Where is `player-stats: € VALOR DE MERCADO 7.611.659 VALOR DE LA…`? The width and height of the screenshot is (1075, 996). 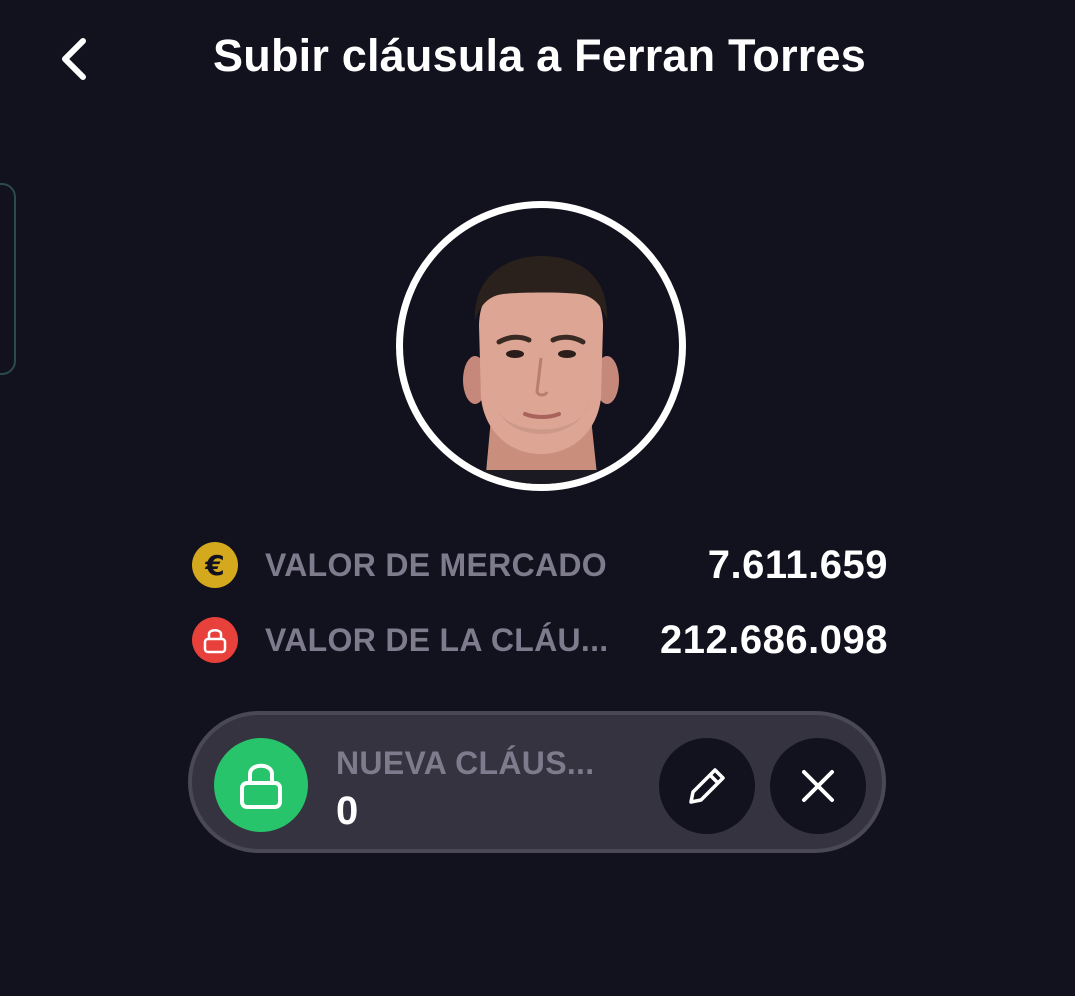
player-stats: € VALOR DE MERCADO 7.611.659 VALOR DE LA… is located at coordinates (540, 611).